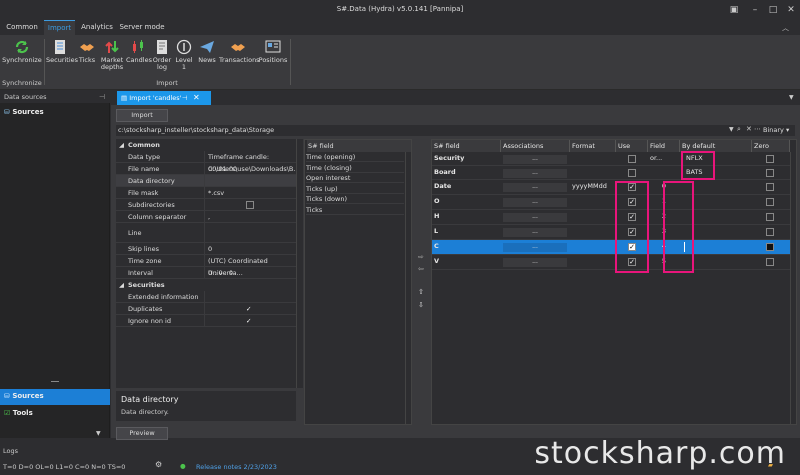 This screenshot has width=800, height=475. Describe the element at coordinates (464, 216) in the screenshot. I see `field-name: H` at that location.